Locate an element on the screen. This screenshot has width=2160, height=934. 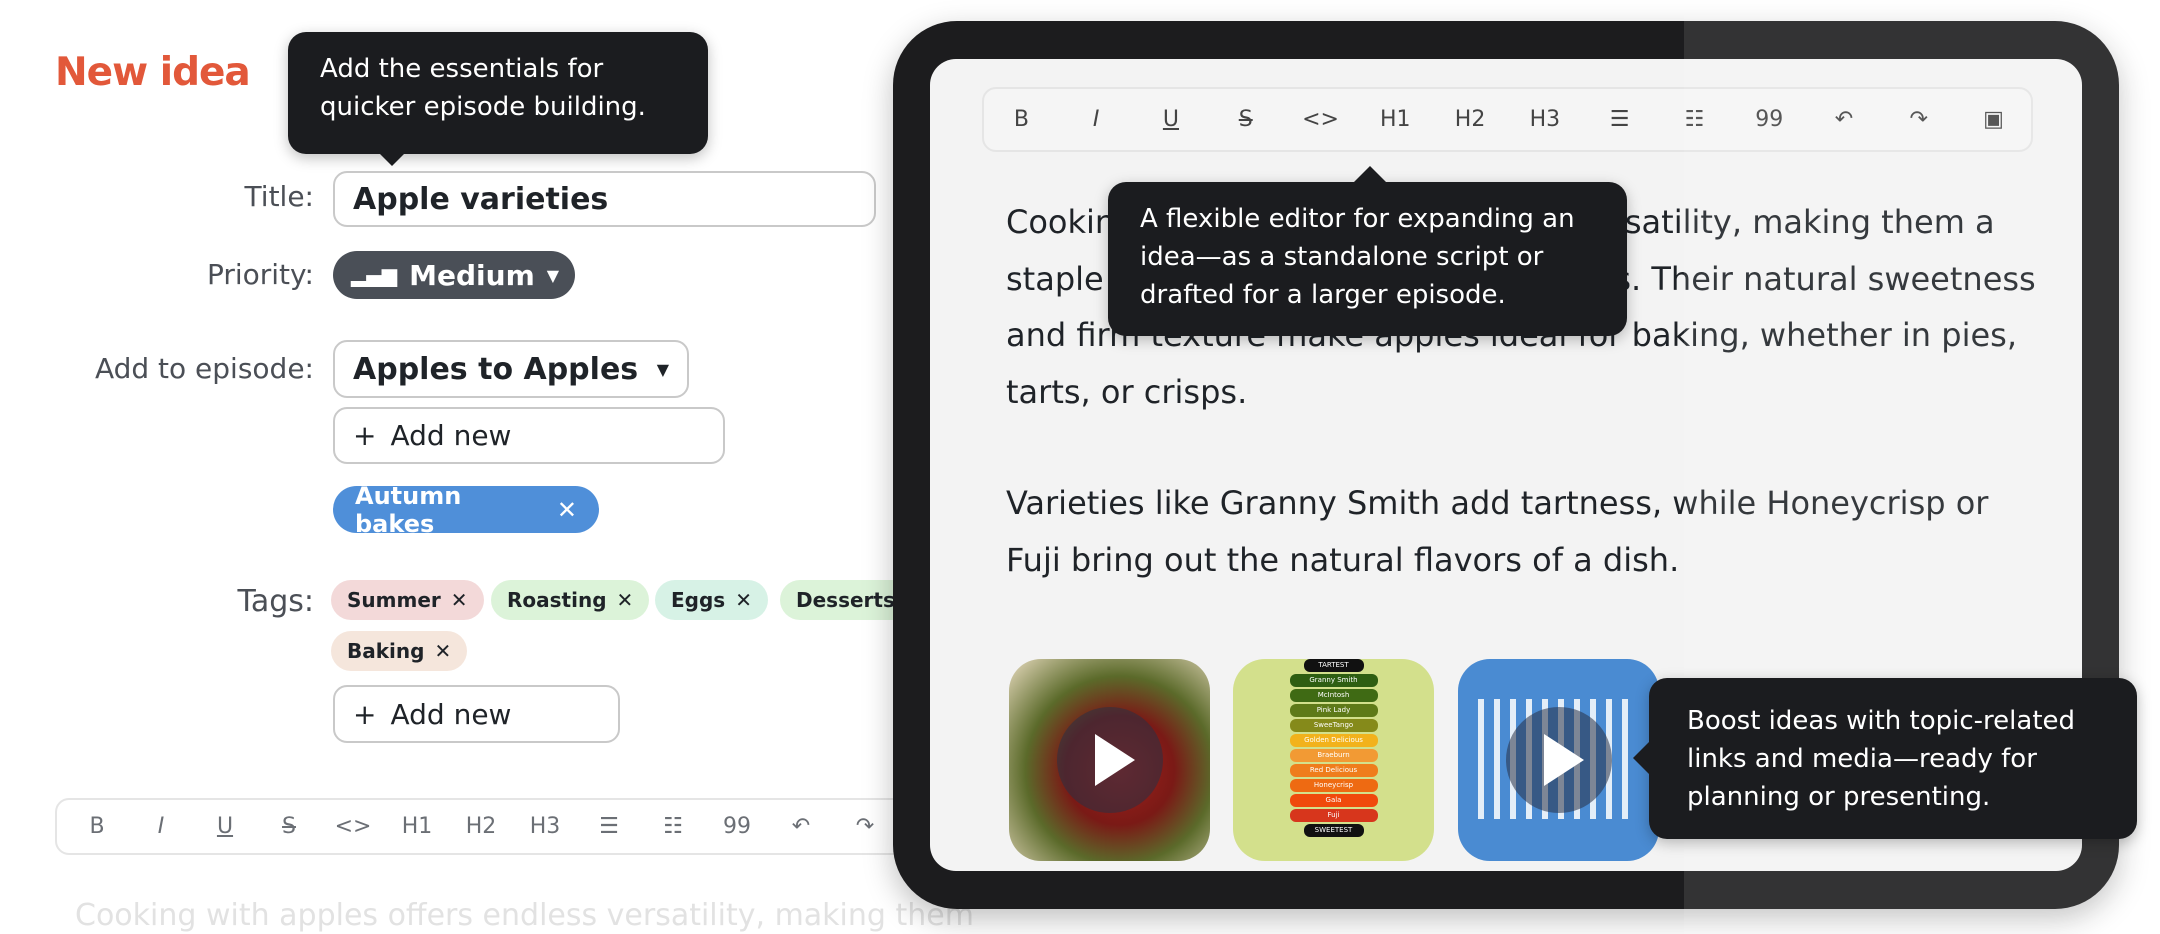
tag-label: Baking is located at coordinates (386, 651).